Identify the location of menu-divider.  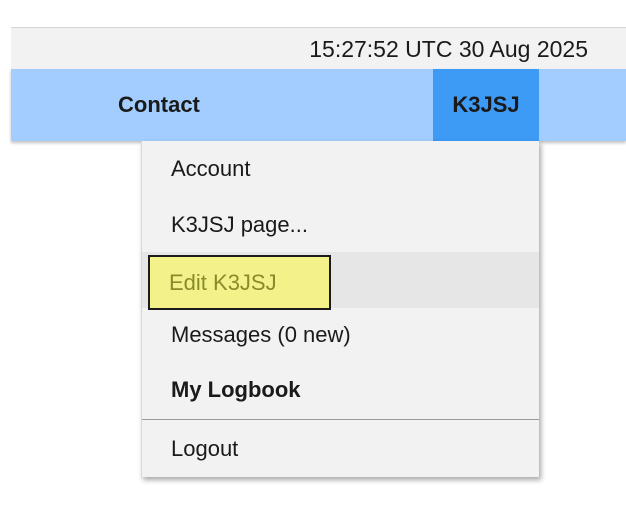
(340, 419).